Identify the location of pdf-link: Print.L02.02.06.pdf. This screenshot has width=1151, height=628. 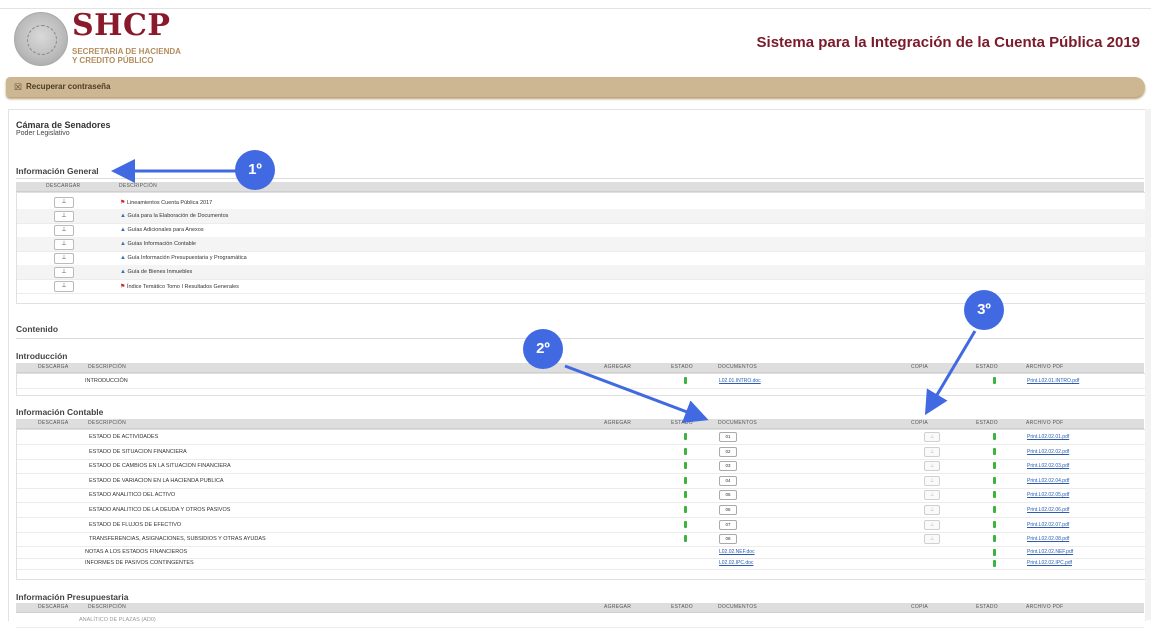
(1048, 510).